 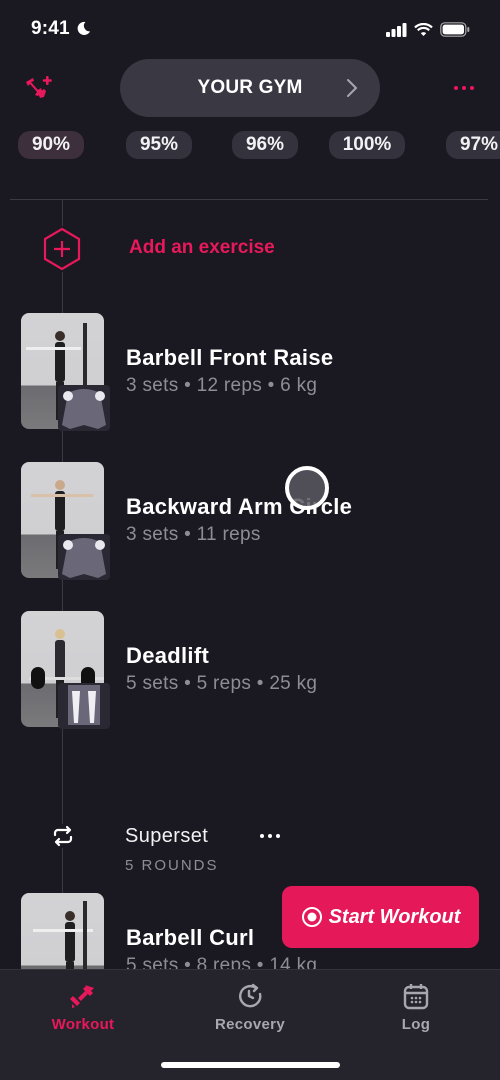 What do you see at coordinates (249, 199) in the screenshot?
I see `divider` at bounding box center [249, 199].